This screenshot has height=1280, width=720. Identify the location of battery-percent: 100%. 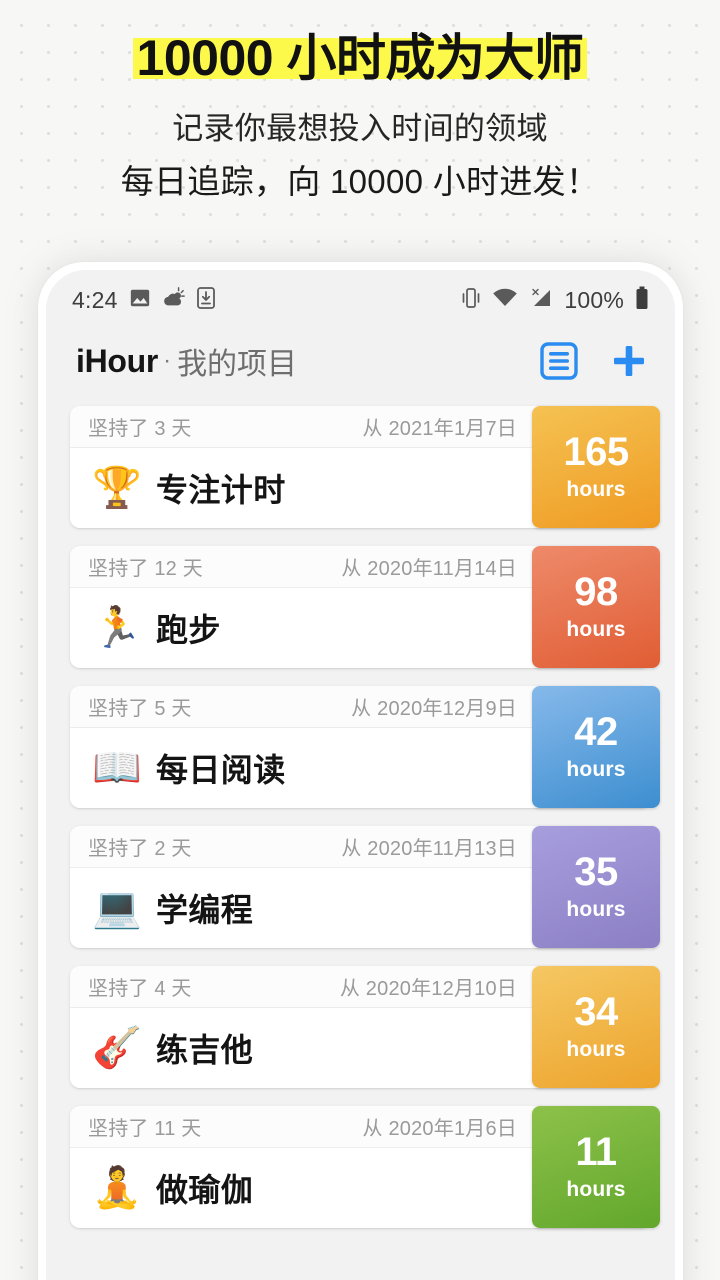
(594, 299).